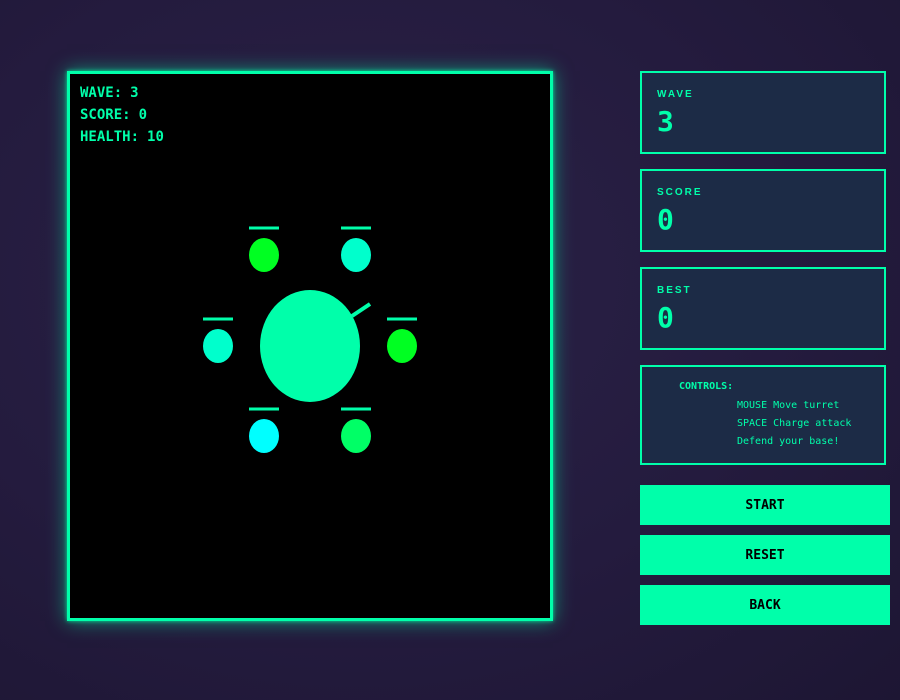 Image resolution: width=900 pixels, height=700 pixels. What do you see at coordinates (763, 308) in the screenshot?
I see `best-panel: BEST 0` at bounding box center [763, 308].